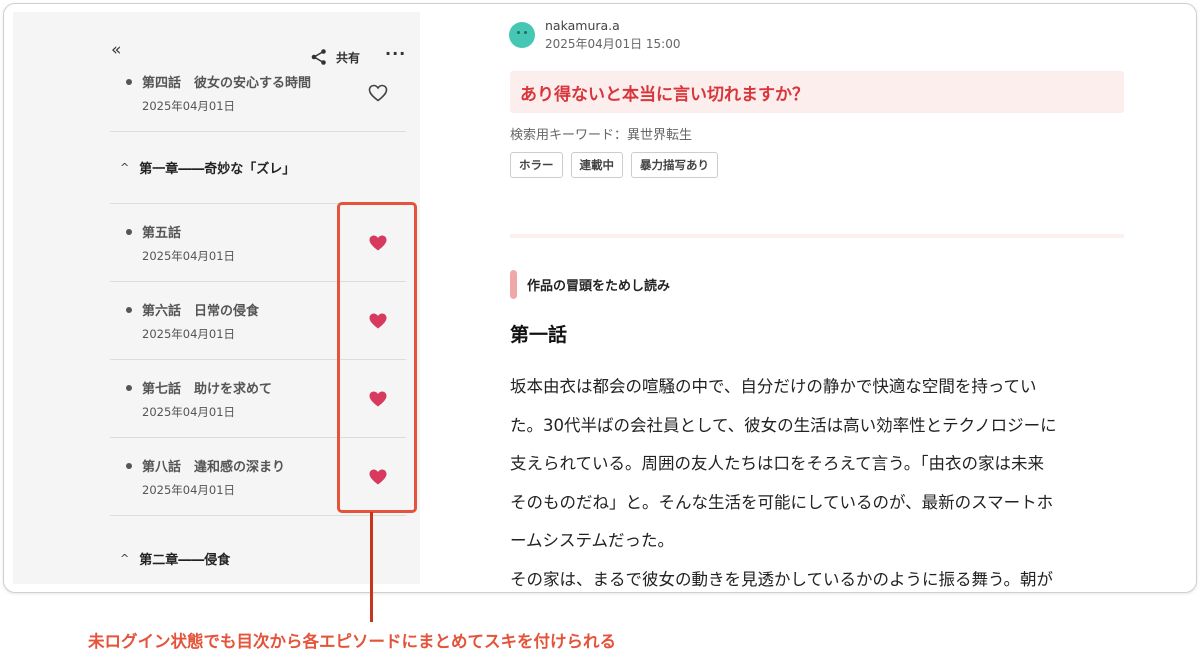 The image size is (1200, 659). What do you see at coordinates (378, 93) in the screenshot?
I see `like-heart-outline-icon` at bounding box center [378, 93].